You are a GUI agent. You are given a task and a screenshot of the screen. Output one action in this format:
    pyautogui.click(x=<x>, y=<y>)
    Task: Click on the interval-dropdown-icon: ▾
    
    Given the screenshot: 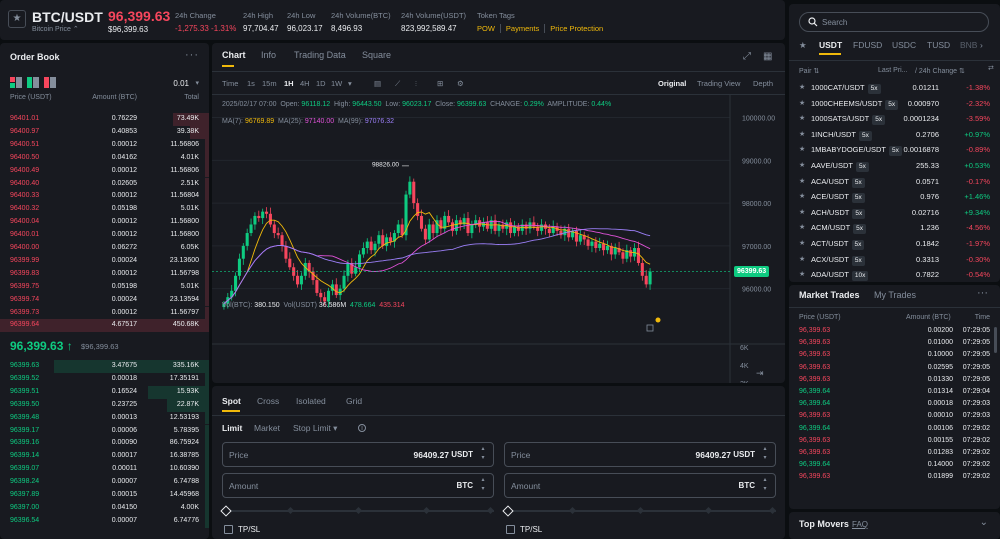 What is the action you would take?
    pyautogui.click(x=350, y=83)
    